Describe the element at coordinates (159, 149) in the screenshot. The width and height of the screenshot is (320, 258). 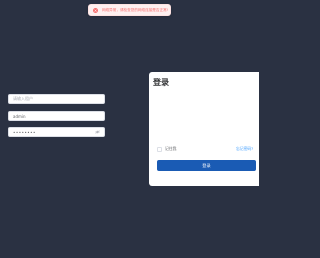
I see `remember-checkbox` at that location.